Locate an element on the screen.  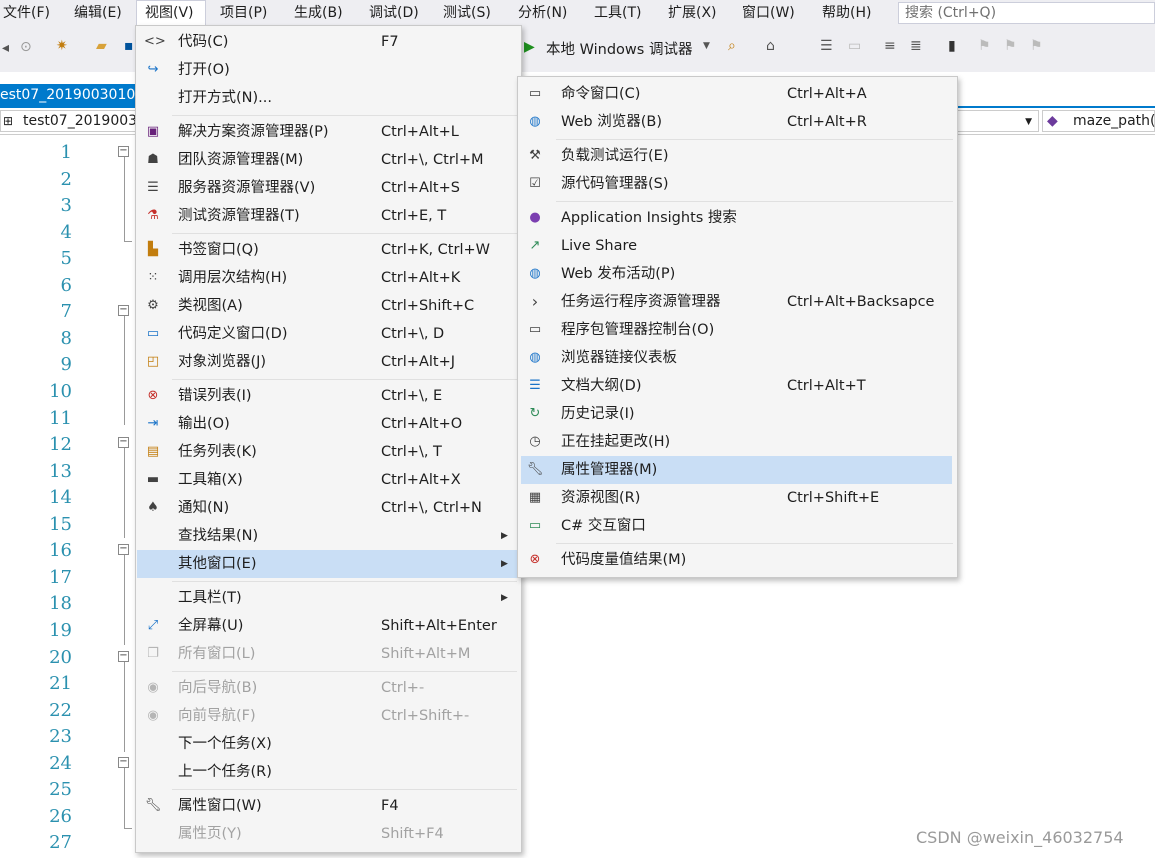
next-bookmark-icon: ⚑ is located at coordinates (1010, 46).